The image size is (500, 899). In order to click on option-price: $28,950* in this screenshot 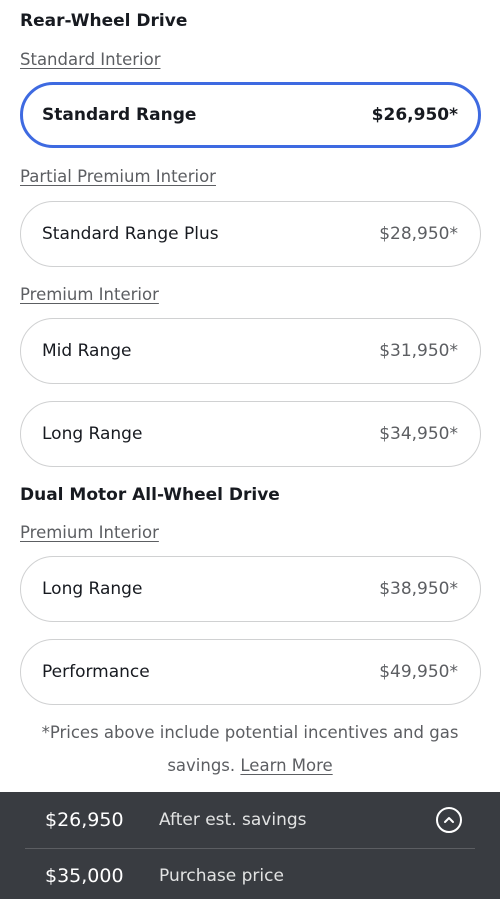, I will do `click(418, 234)`.